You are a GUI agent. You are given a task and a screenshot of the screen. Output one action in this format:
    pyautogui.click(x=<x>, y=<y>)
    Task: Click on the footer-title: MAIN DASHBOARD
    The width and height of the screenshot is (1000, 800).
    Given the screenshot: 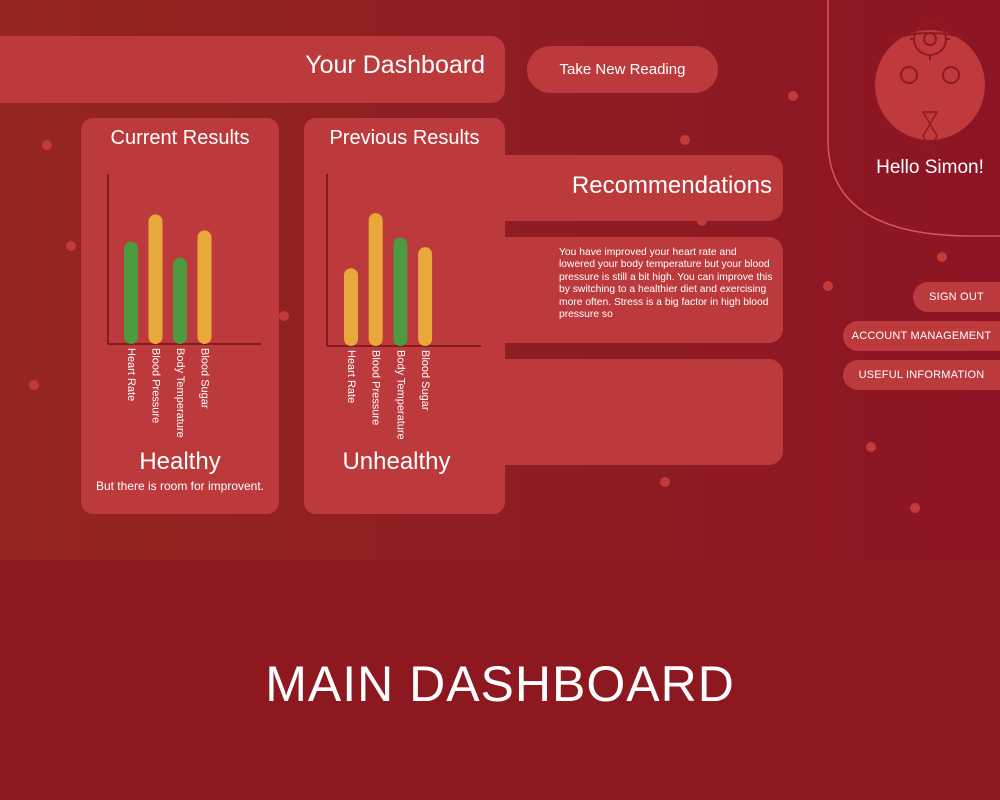 What is the action you would take?
    pyautogui.click(x=500, y=684)
    